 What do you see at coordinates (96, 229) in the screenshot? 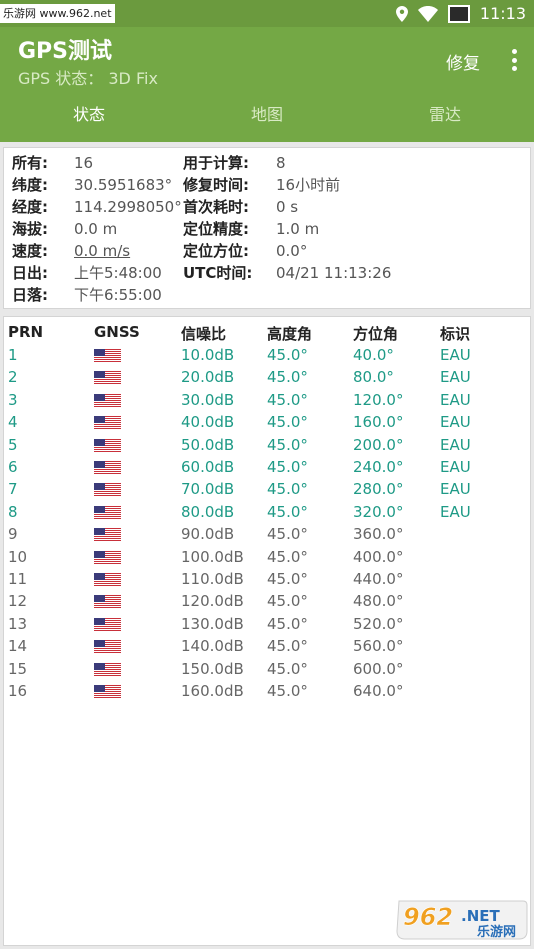
I see `altitude-value: 0.0 m` at bounding box center [96, 229].